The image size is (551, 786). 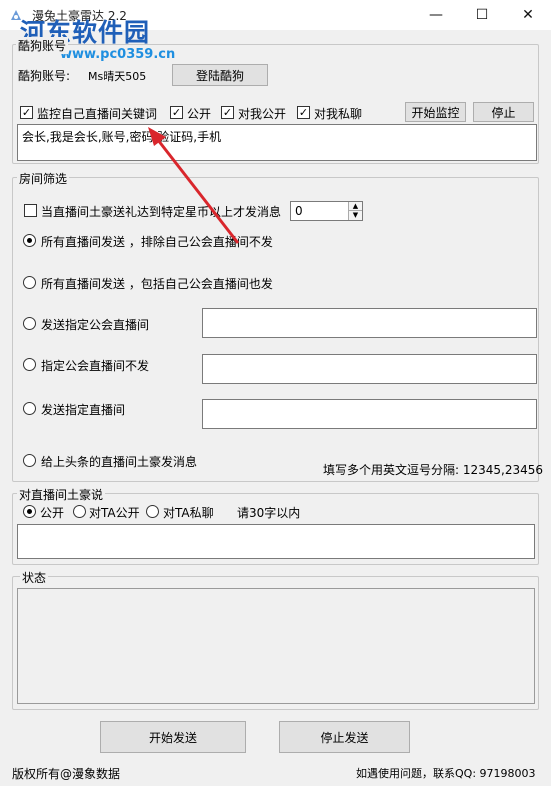 What do you see at coordinates (262, 114) in the screenshot?
I see `to-me-public-label: 对我公开` at bounding box center [262, 114].